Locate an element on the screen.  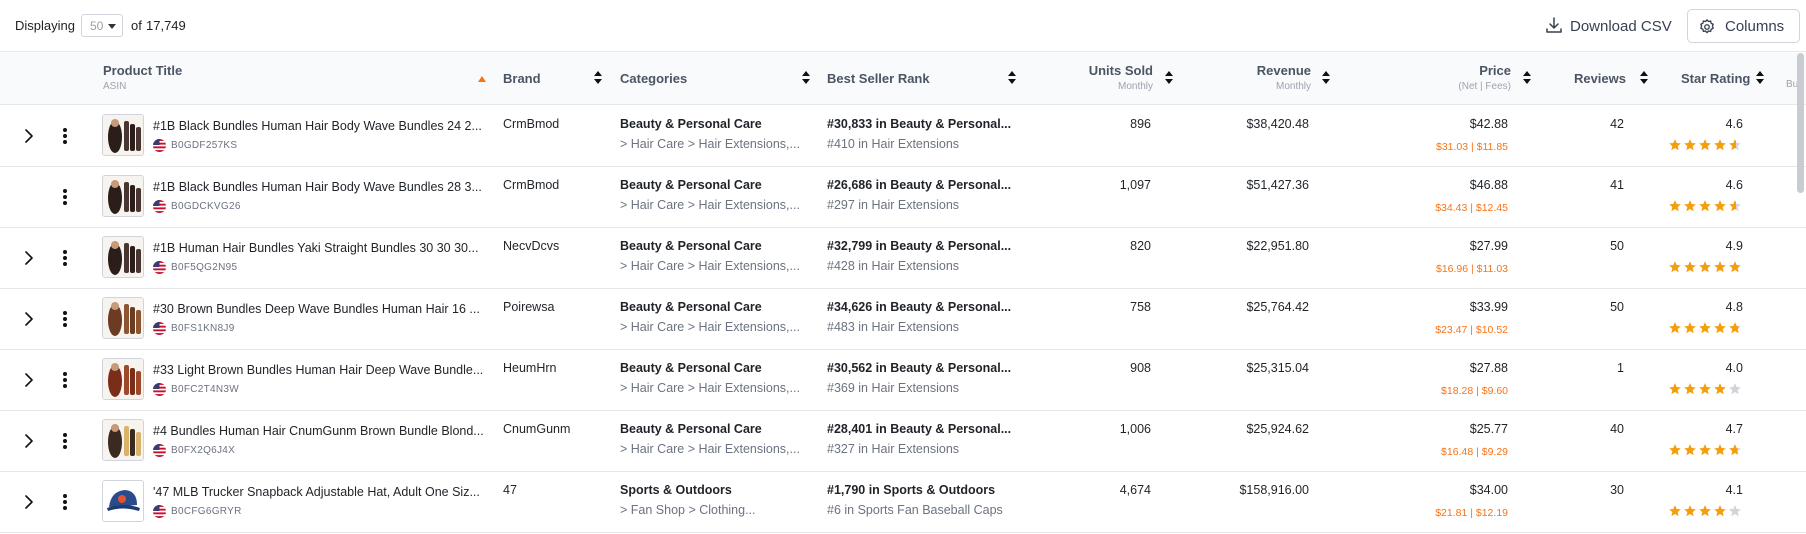
asin-text: B0CFG6GRYR is located at coordinates (206, 511).